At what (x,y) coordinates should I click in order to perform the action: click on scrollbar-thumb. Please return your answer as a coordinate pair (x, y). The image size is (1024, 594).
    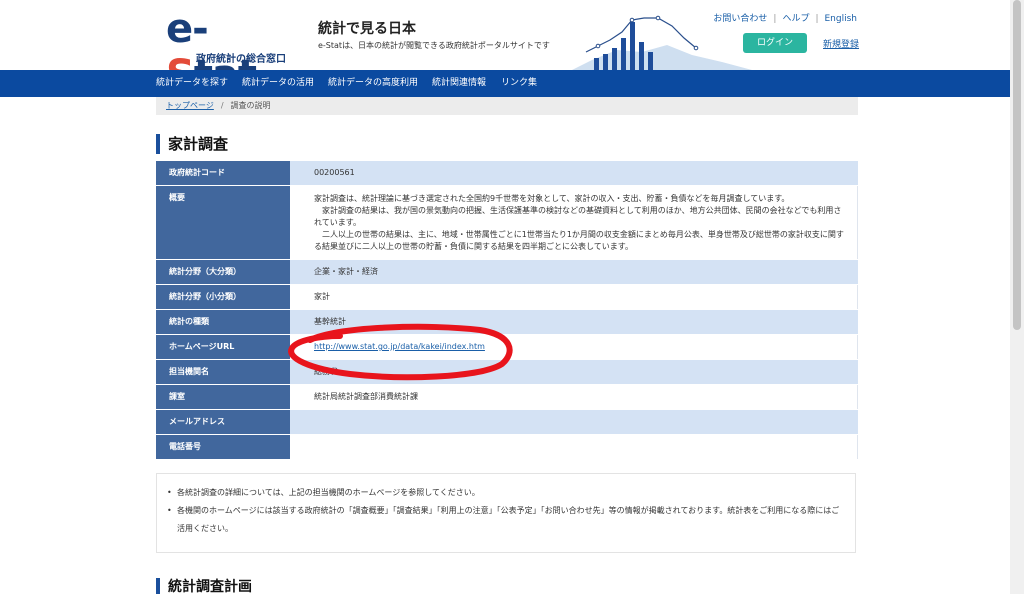
    Looking at the image, I should click on (1017, 165).